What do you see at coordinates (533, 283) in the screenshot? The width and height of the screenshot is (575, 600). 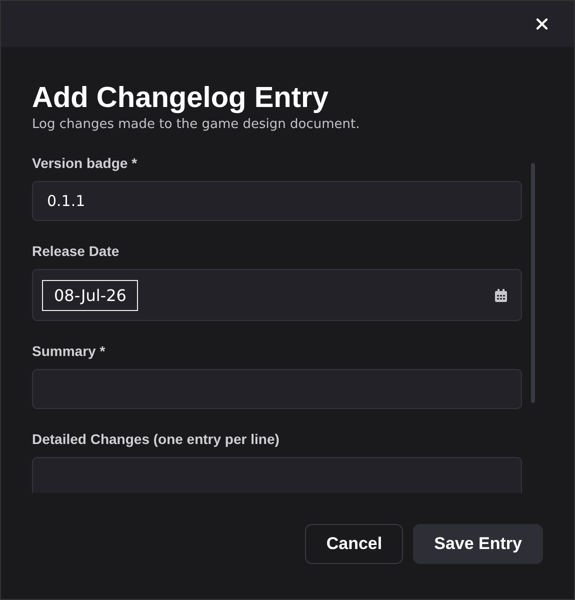 I see `scrollbar` at bounding box center [533, 283].